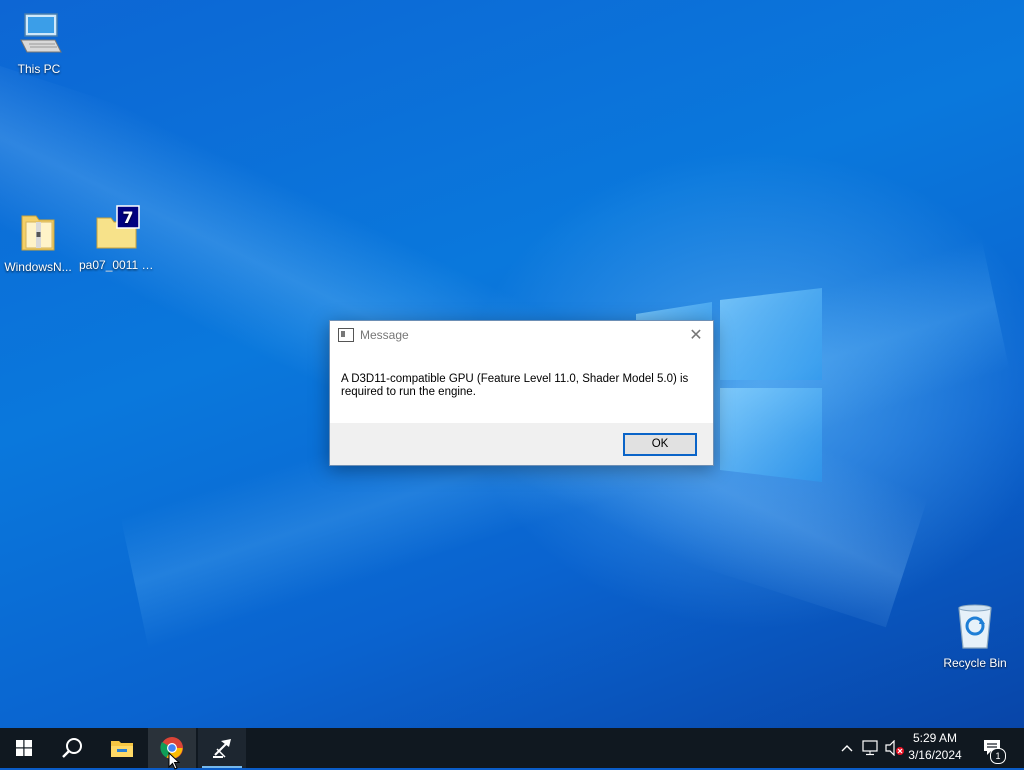 The height and width of the screenshot is (770, 1024). I want to click on zip-folder-icon, so click(38, 233).